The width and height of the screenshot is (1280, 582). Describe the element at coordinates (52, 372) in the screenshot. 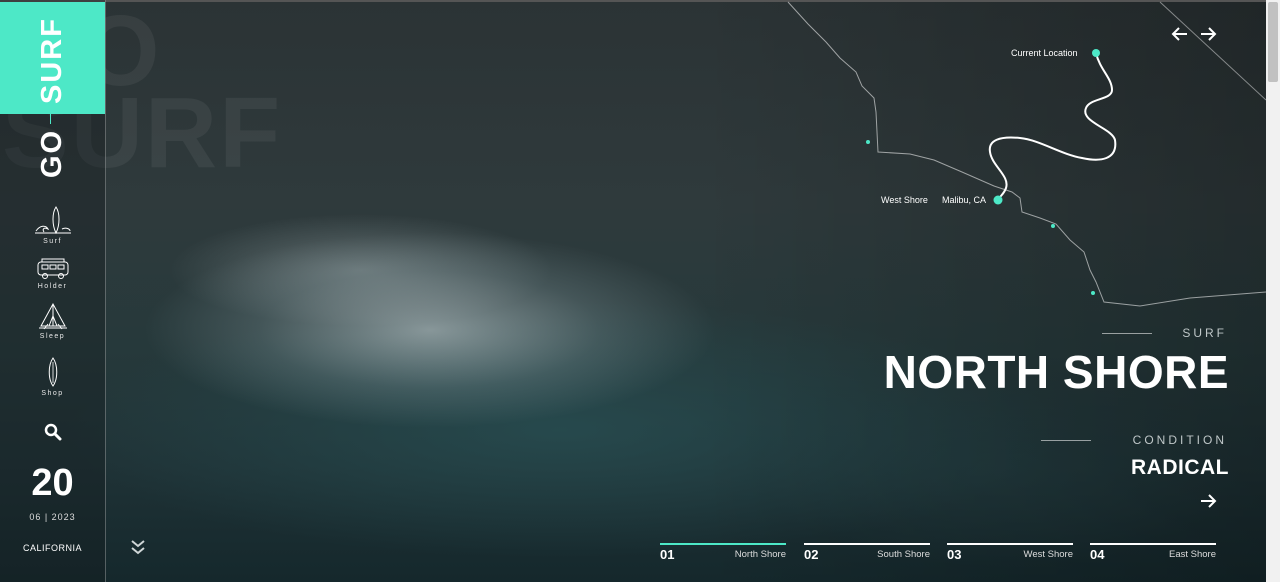

I see `surfboard-icon` at that location.